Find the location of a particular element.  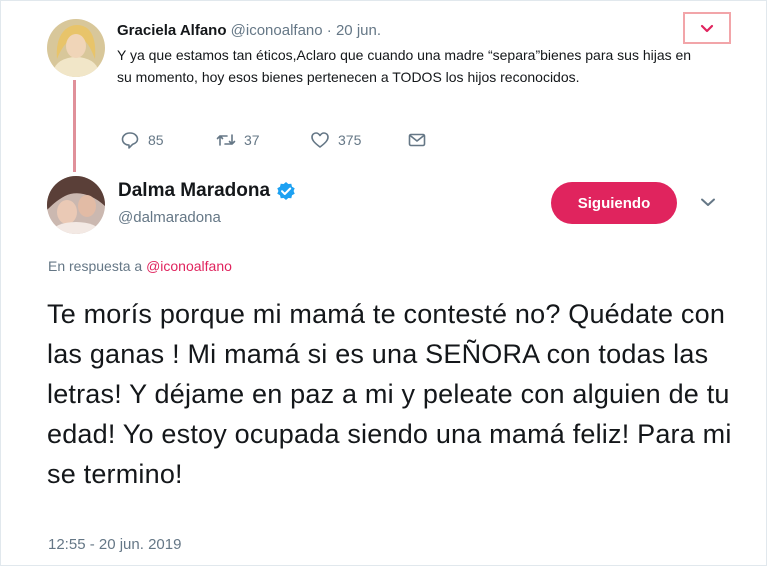

reply-context: En respuesta a @iconoalfano is located at coordinates (140, 266).